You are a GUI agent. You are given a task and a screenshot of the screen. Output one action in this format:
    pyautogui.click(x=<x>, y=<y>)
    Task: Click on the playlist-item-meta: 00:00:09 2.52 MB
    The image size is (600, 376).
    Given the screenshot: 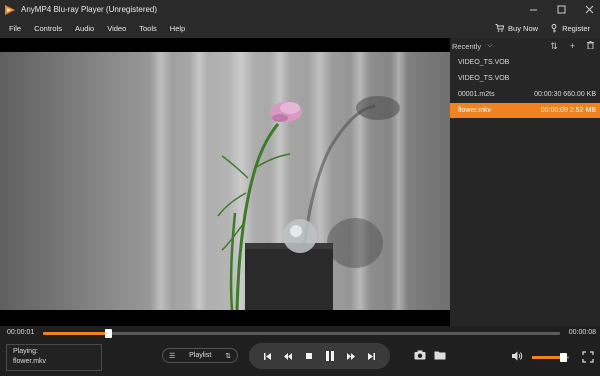 What is the action you would take?
    pyautogui.click(x=568, y=110)
    